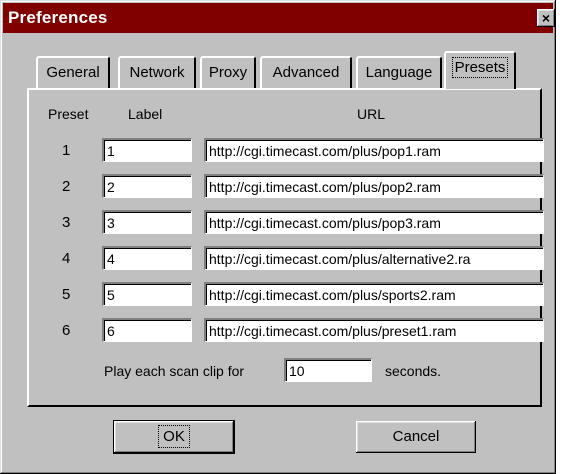 Image resolution: width=568 pixels, height=474 pixels. What do you see at coordinates (374, 150) in the screenshot?
I see `preset-url-field: http://cgi.timecast.com/plus/pop1.ram` at bounding box center [374, 150].